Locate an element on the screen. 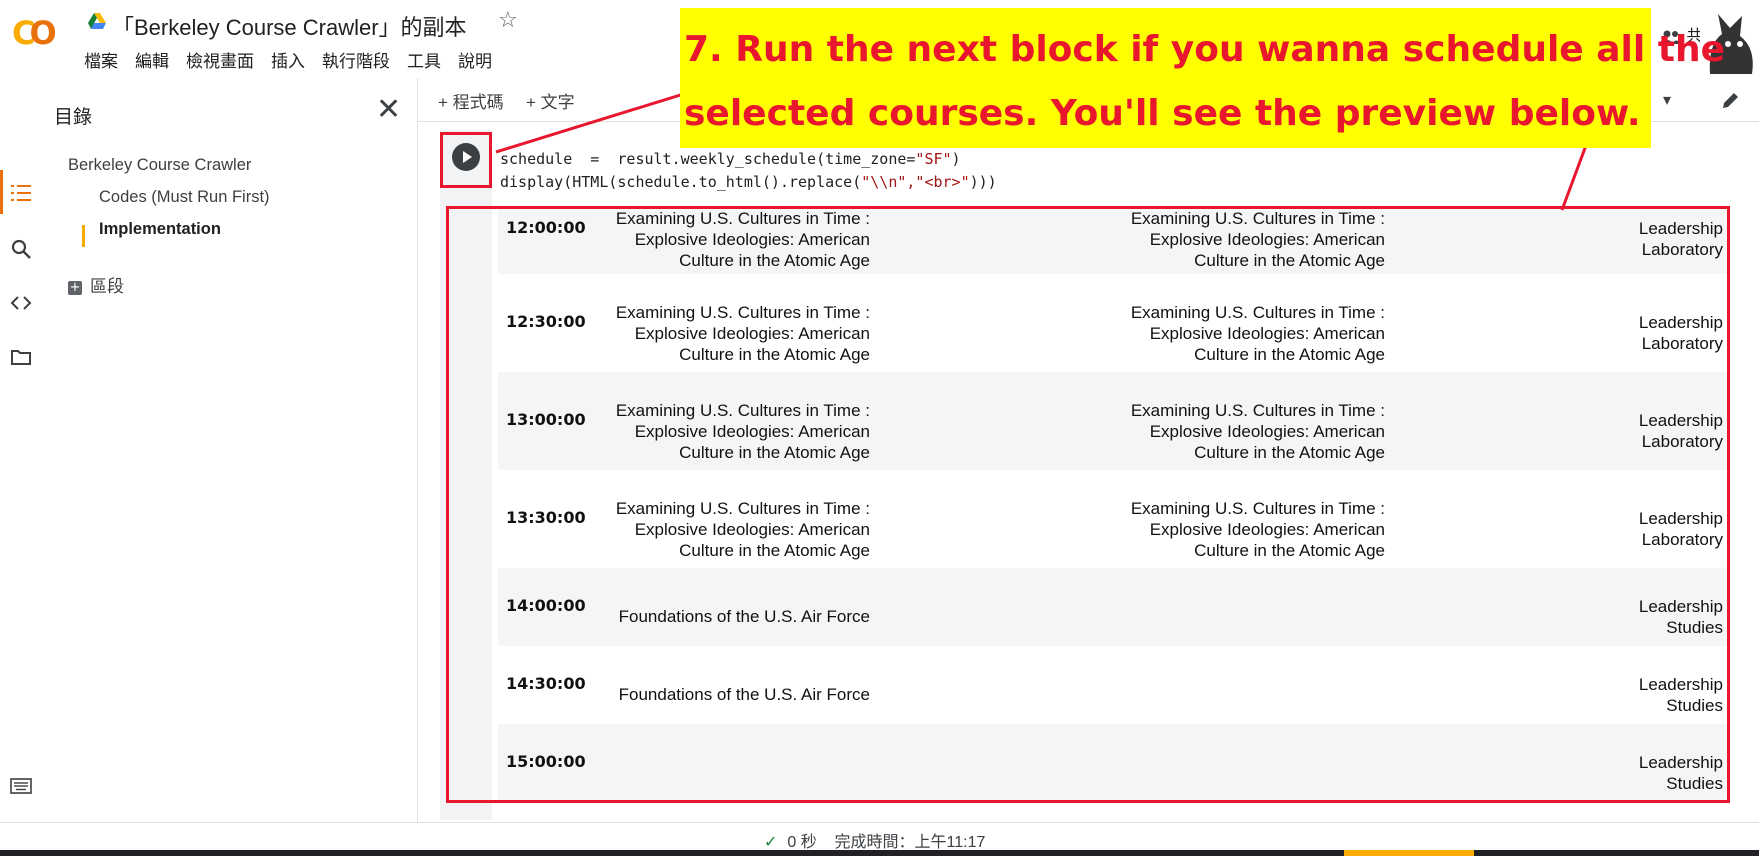 This screenshot has height=856, width=1759. google-drive-icon is located at coordinates (97, 21).